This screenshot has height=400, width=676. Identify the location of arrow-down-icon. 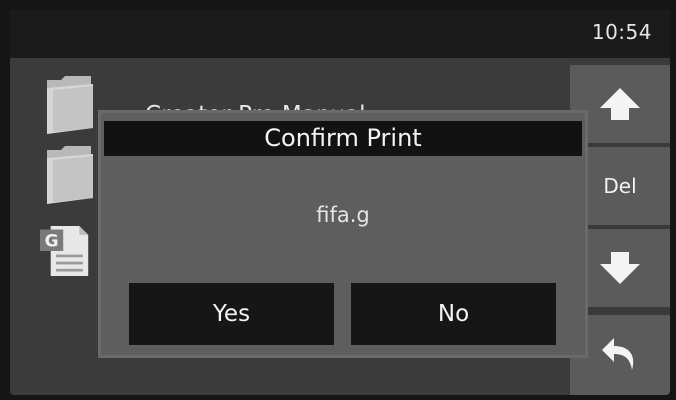
(620, 268).